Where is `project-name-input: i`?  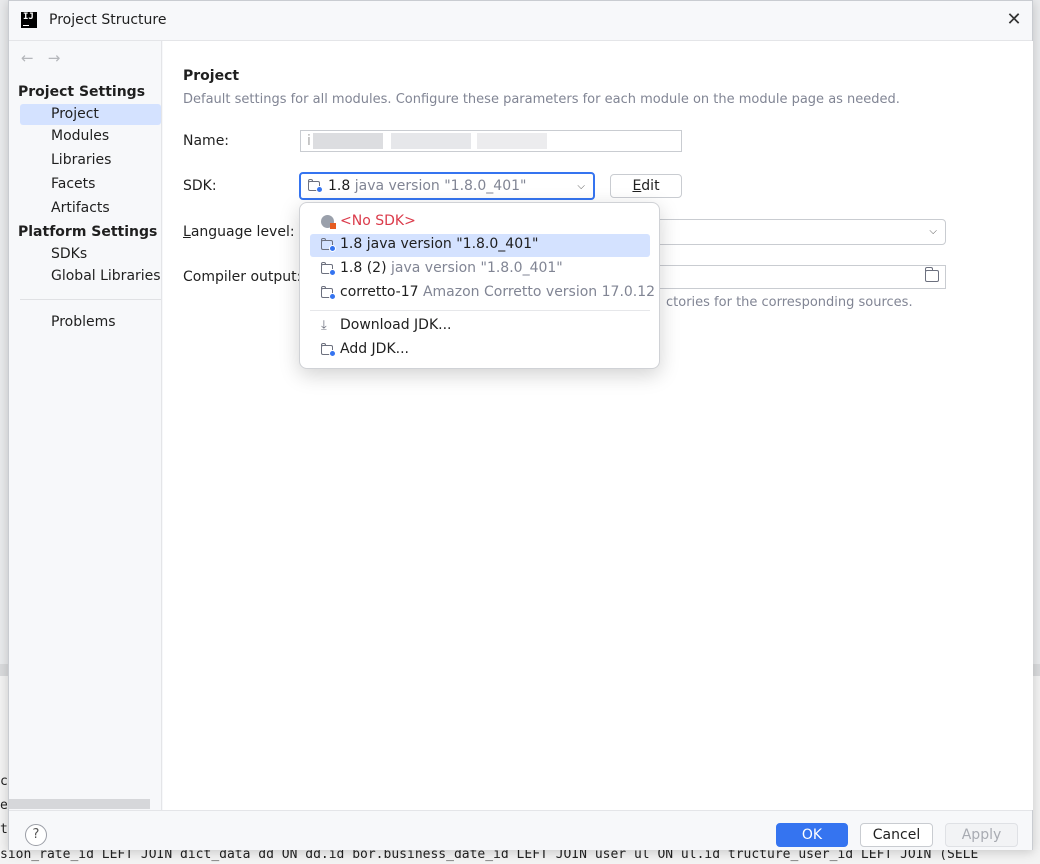
project-name-input: i is located at coordinates (491, 141).